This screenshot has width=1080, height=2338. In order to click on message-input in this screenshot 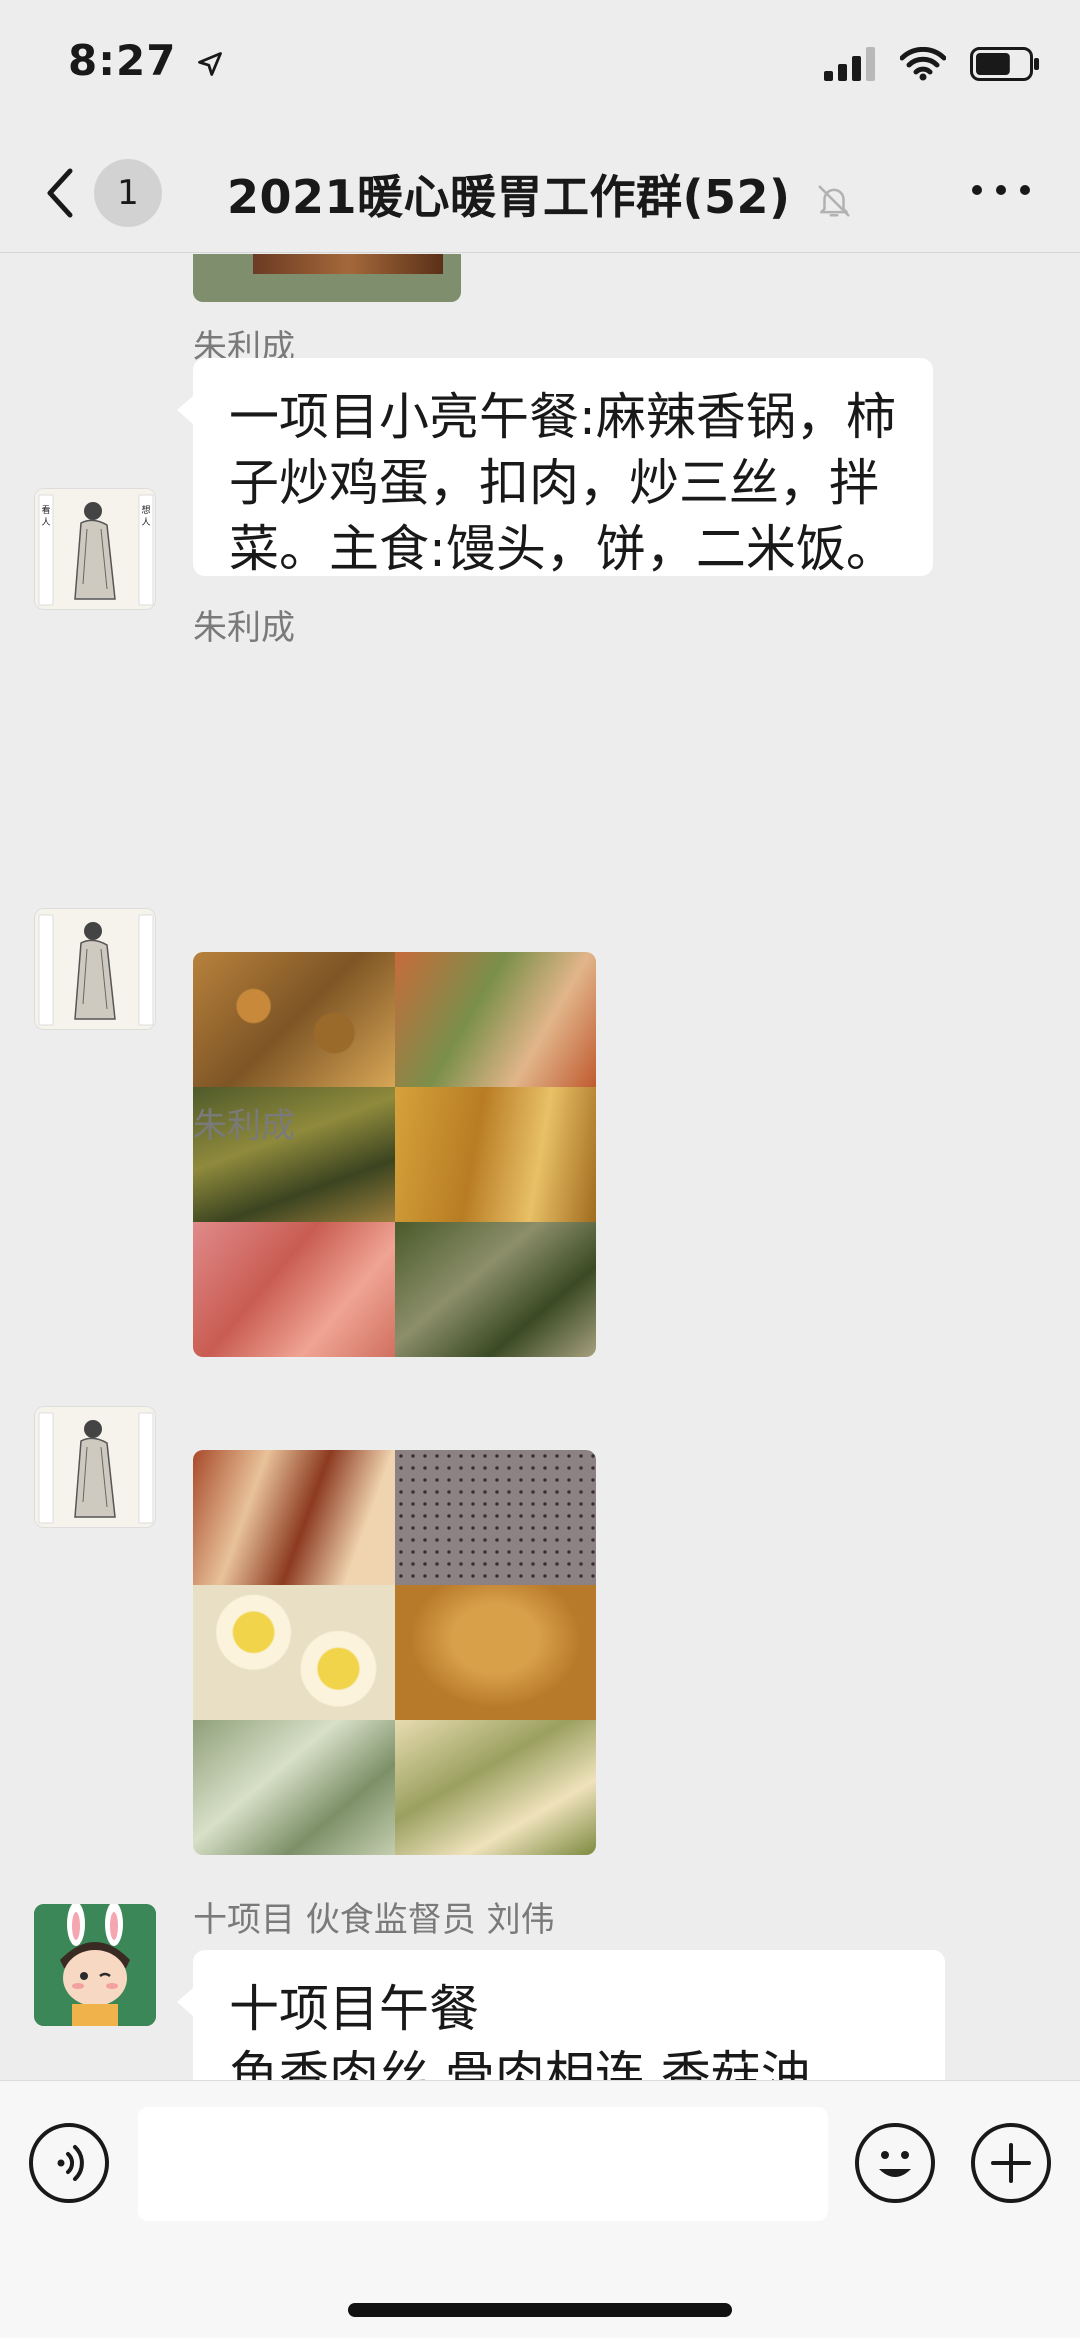, I will do `click(483, 2164)`.